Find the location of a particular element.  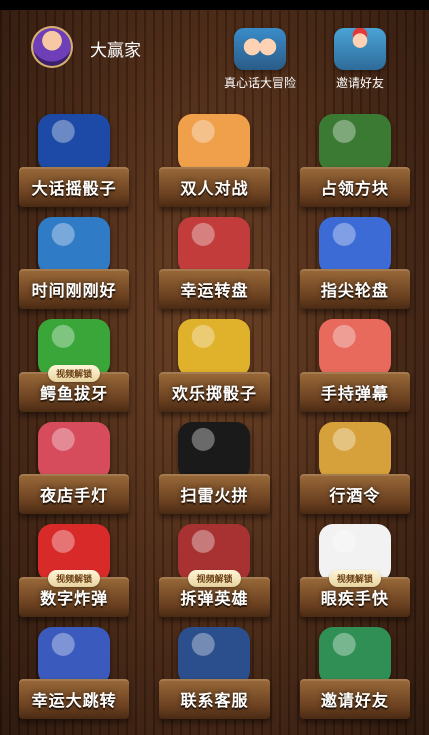

invite-friend-top-label: 邀请好友 is located at coordinates (359, 83).